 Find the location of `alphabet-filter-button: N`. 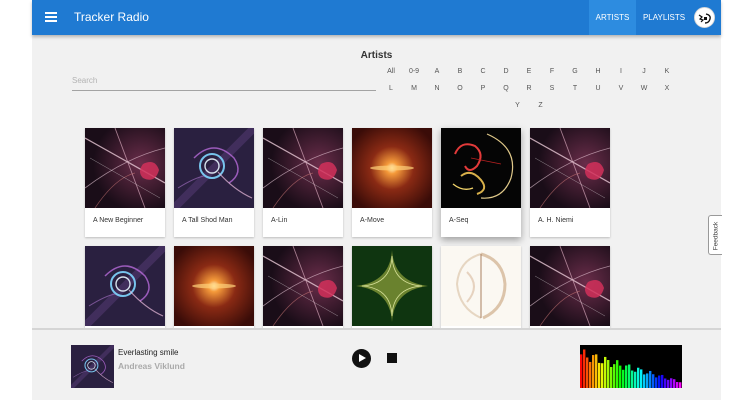

alphabet-filter-button: N is located at coordinates (437, 89).